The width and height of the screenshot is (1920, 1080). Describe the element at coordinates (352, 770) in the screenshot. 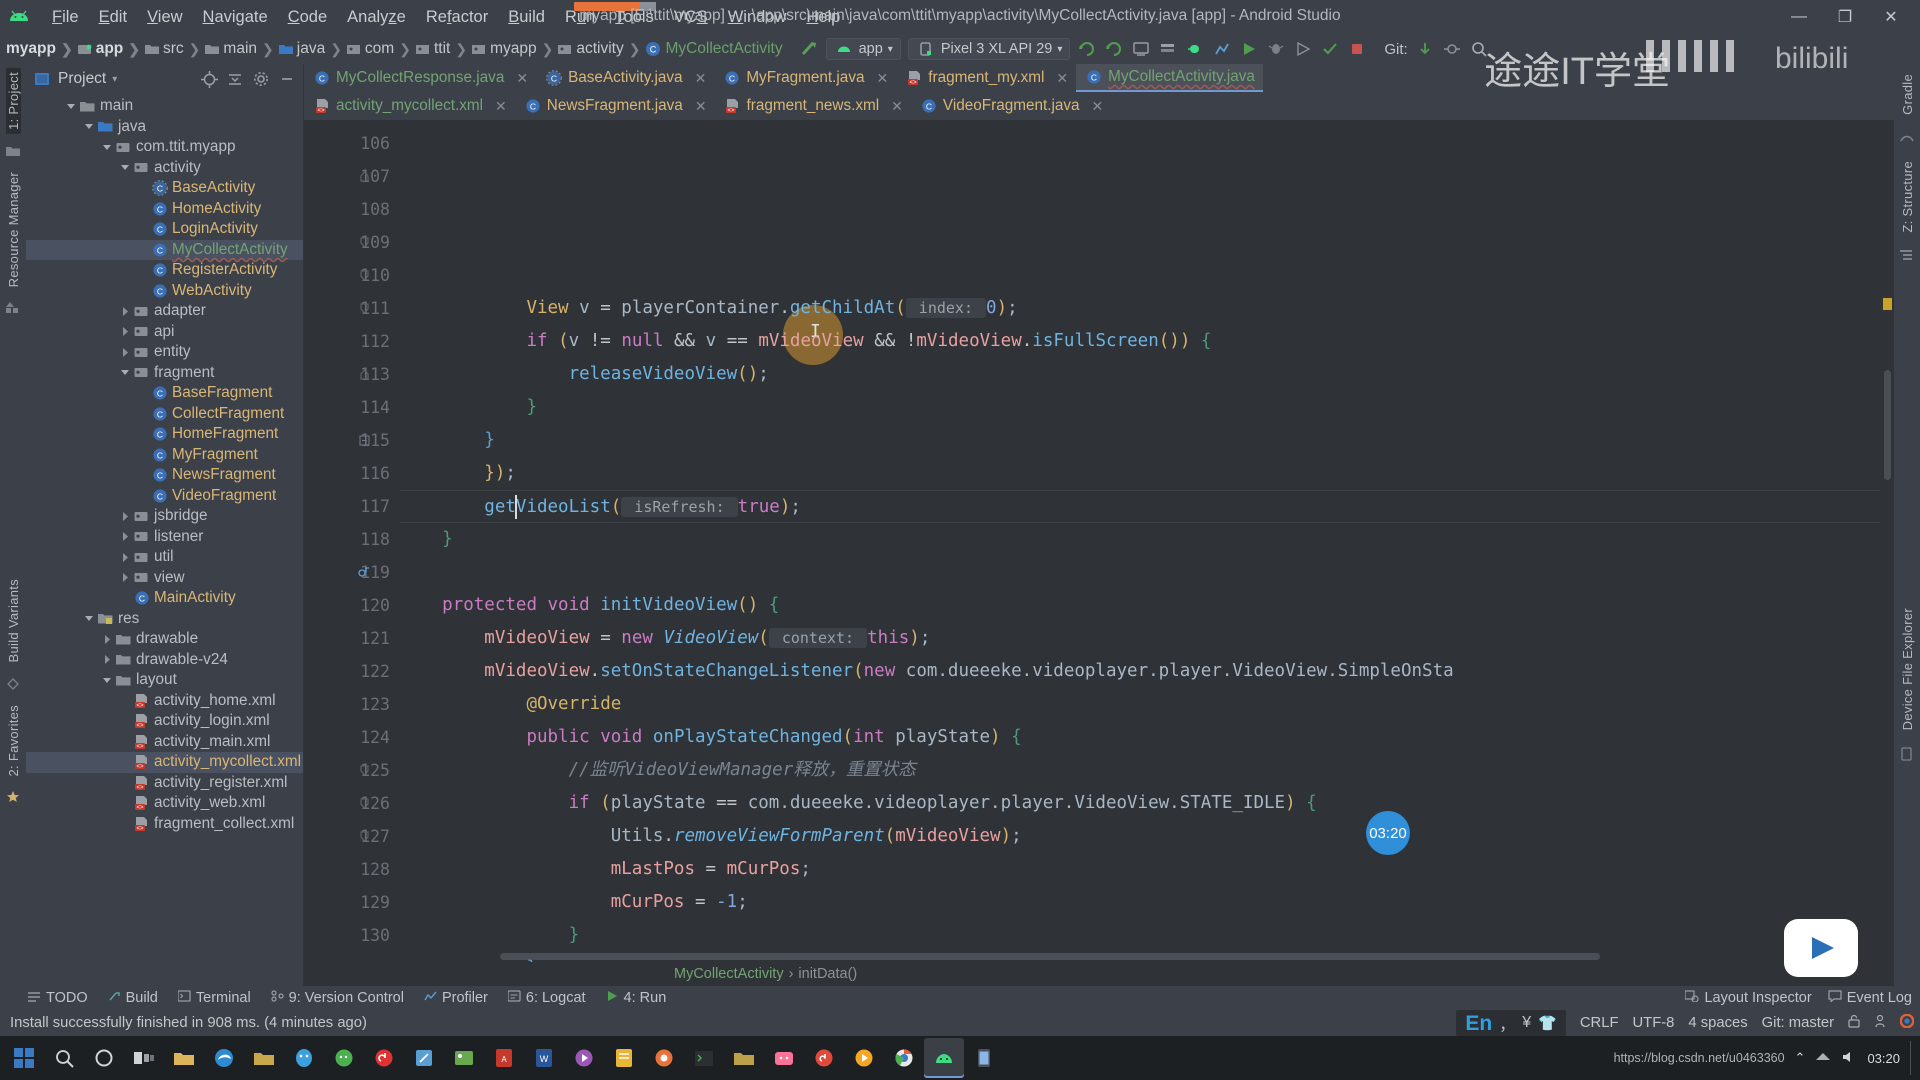

I see `line-number: 125` at that location.